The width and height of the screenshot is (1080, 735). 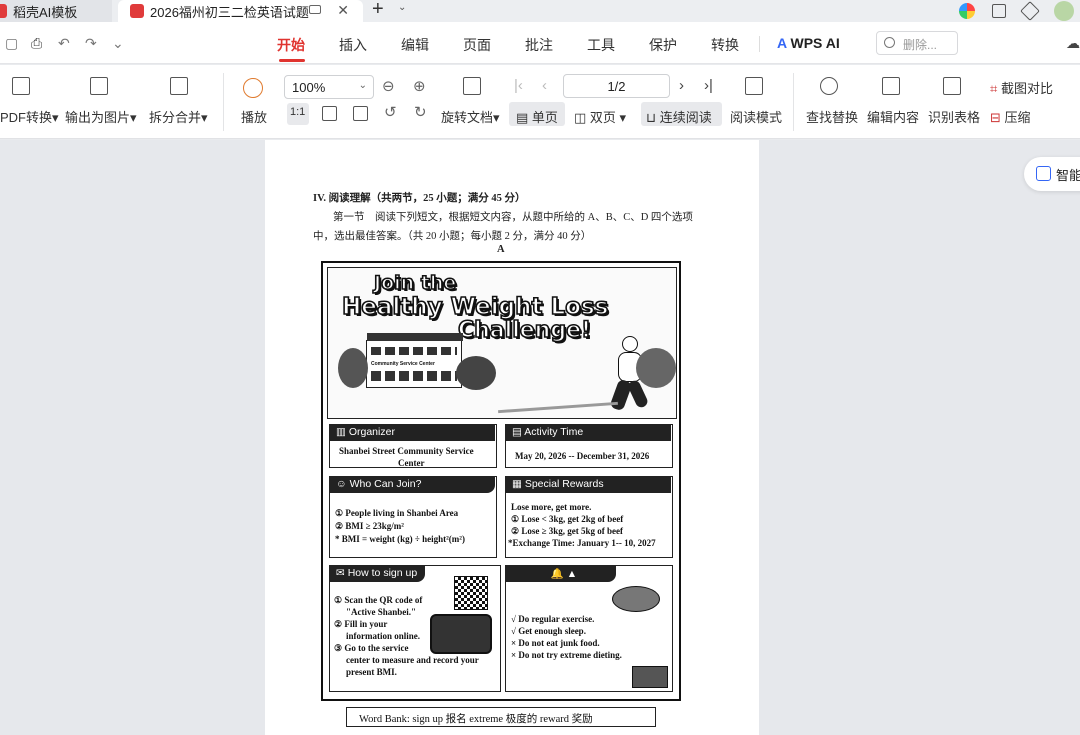 What do you see at coordinates (91, 43) in the screenshot?
I see `redo-icon: ↷` at bounding box center [91, 43].